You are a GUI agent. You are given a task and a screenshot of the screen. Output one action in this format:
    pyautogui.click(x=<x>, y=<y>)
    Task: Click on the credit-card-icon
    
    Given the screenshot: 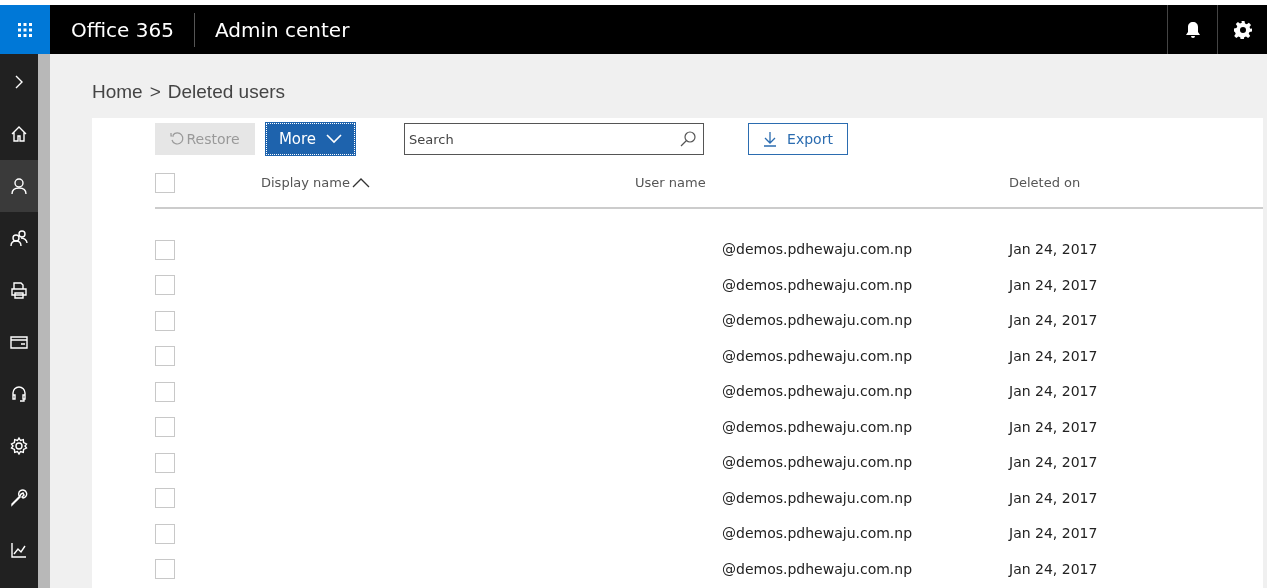 What is the action you would take?
    pyautogui.click(x=19, y=342)
    